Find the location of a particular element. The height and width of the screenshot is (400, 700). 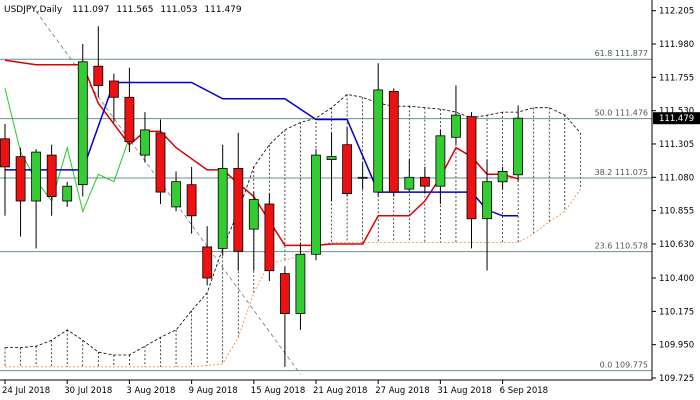

price-tick-label: 110.175 is located at coordinates (676, 312).